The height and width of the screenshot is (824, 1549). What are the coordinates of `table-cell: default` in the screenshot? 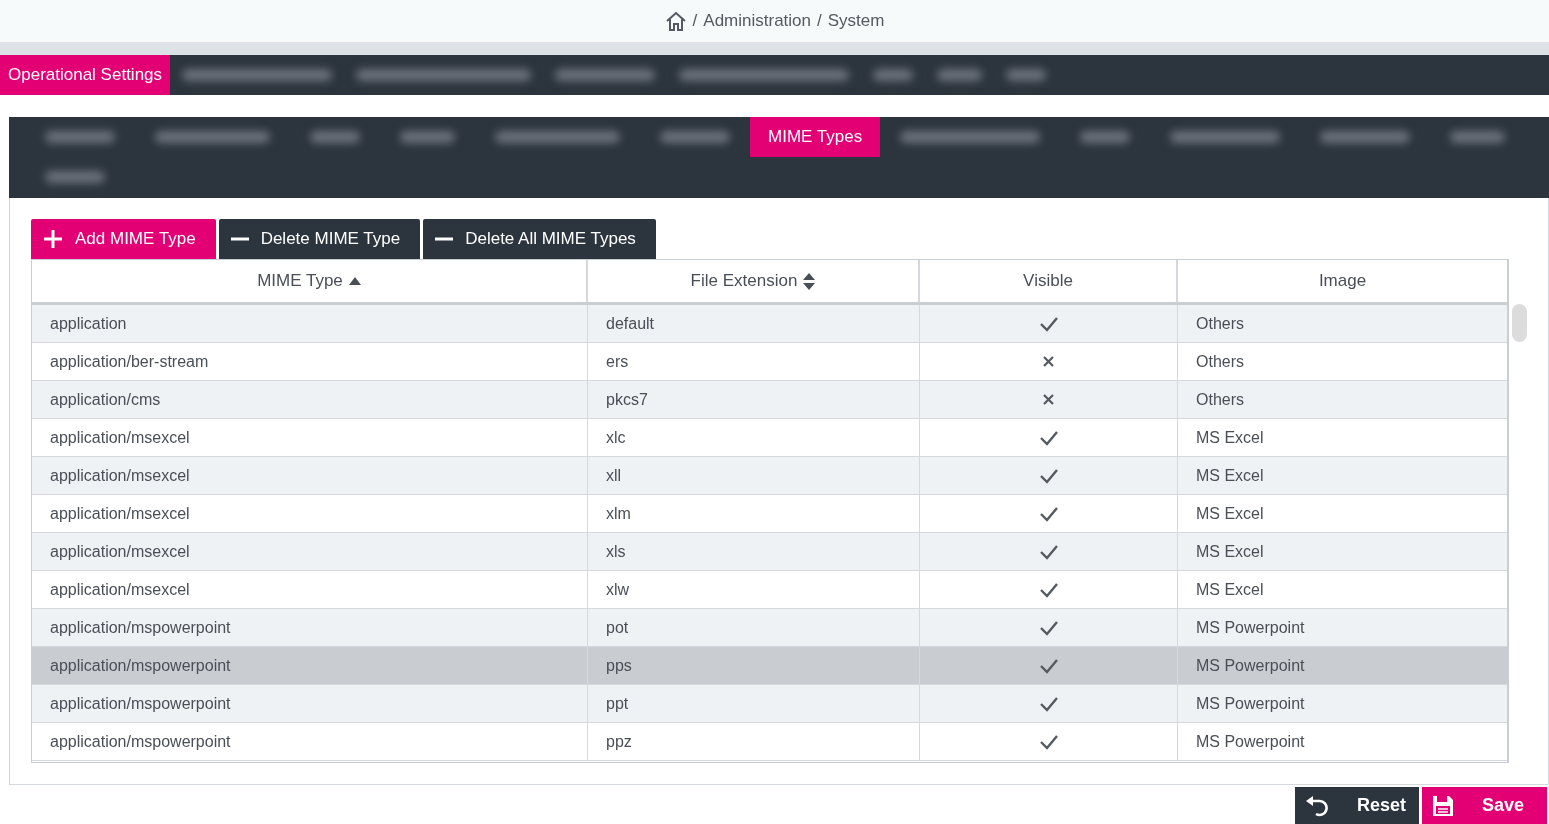 It's located at (754, 323).